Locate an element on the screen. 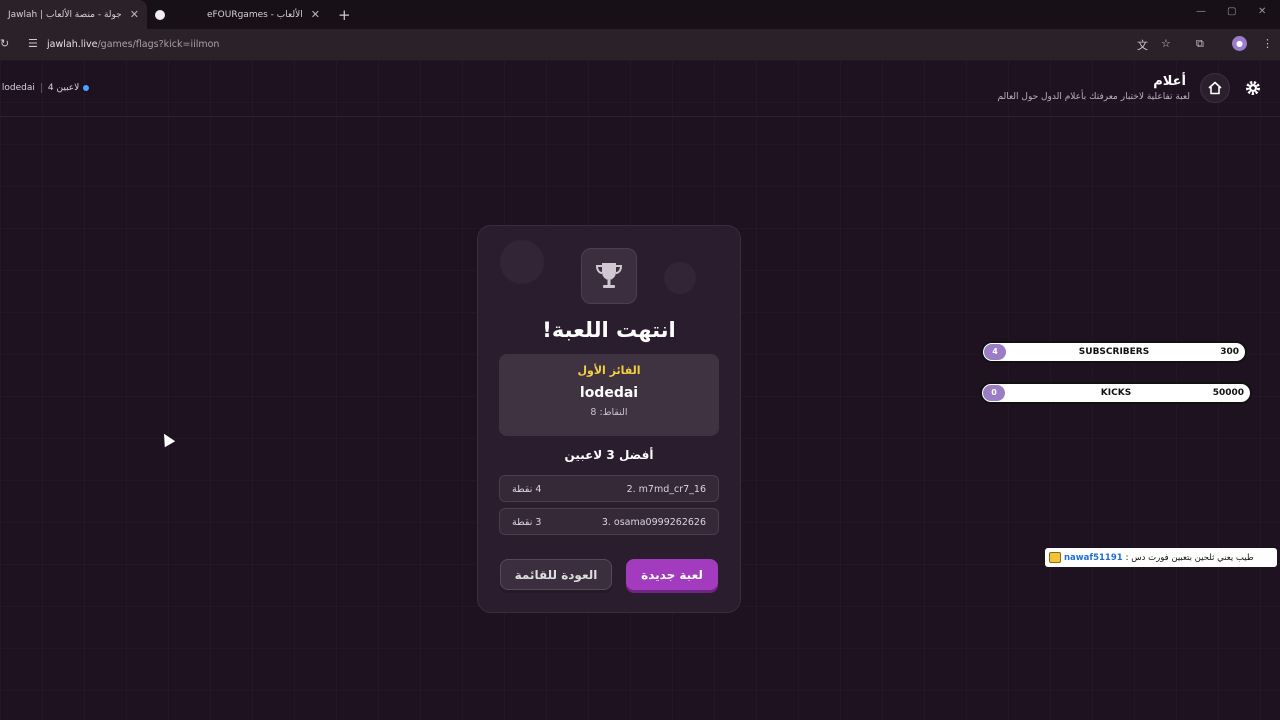 The image size is (1280, 720). leaderboard-row: 2. m7md_cr7_16 4 نقطة is located at coordinates (609, 488).